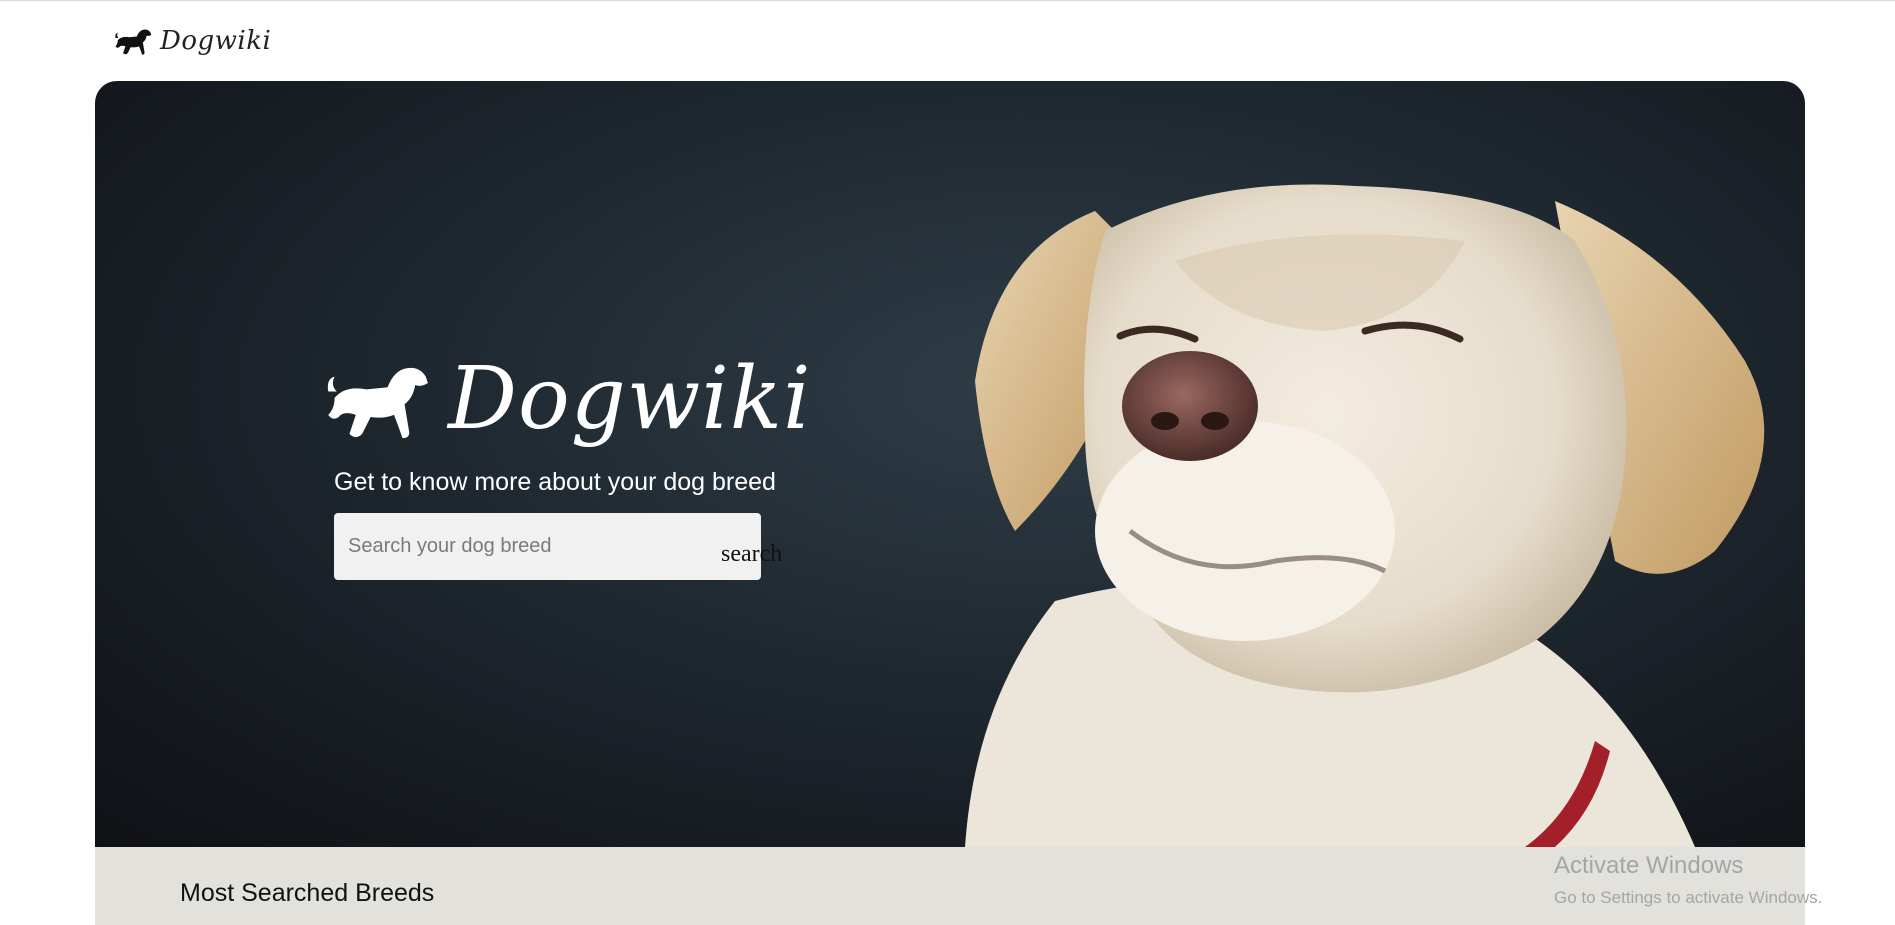  Describe the element at coordinates (950, 886) in the screenshot. I see `most-searched-section: Most Searched Breeds` at that location.